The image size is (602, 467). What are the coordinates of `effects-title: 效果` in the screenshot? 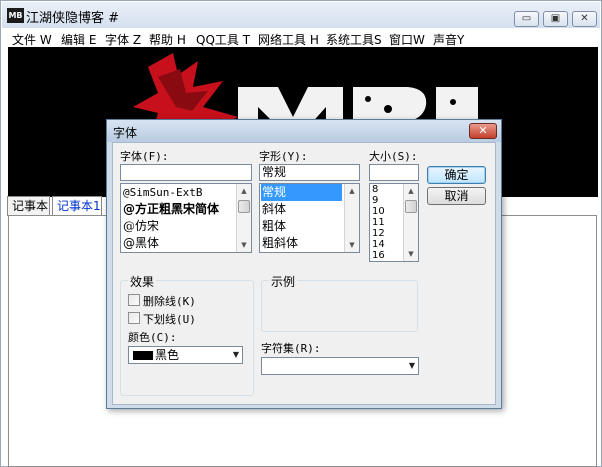 It's located at (142, 281).